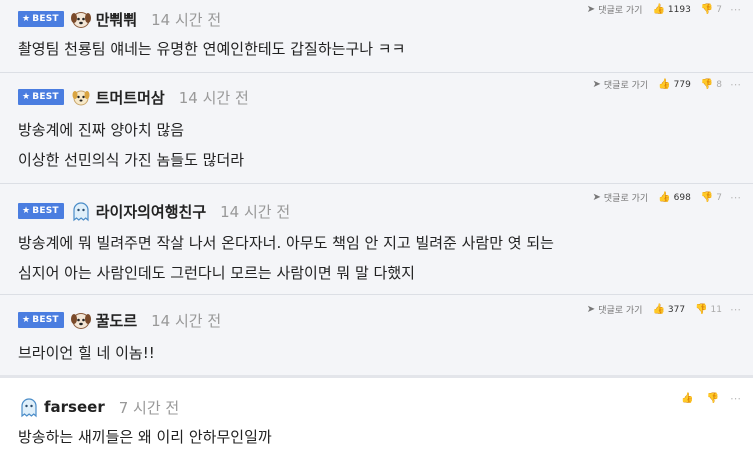 This screenshot has height=470, width=753. I want to click on nickname: 트머트머삼, so click(130, 97).